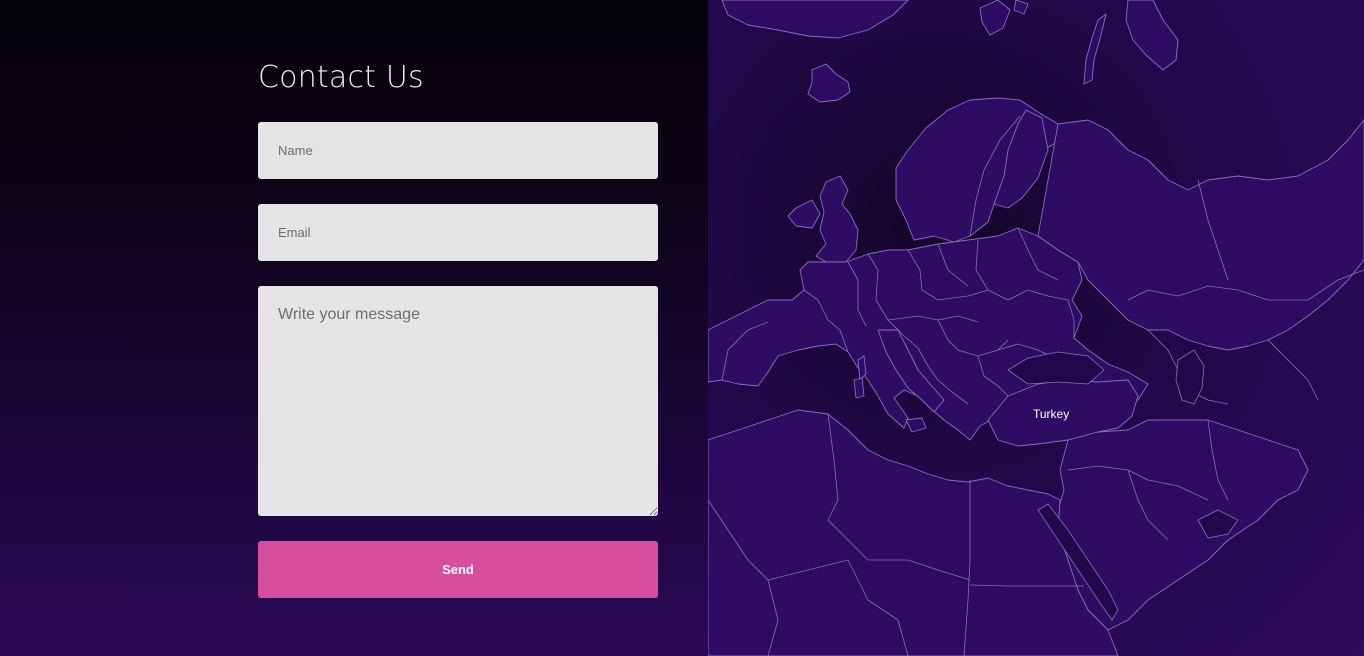 The width and height of the screenshot is (1364, 656). What do you see at coordinates (837, 219) in the screenshot?
I see `uk-shape` at bounding box center [837, 219].